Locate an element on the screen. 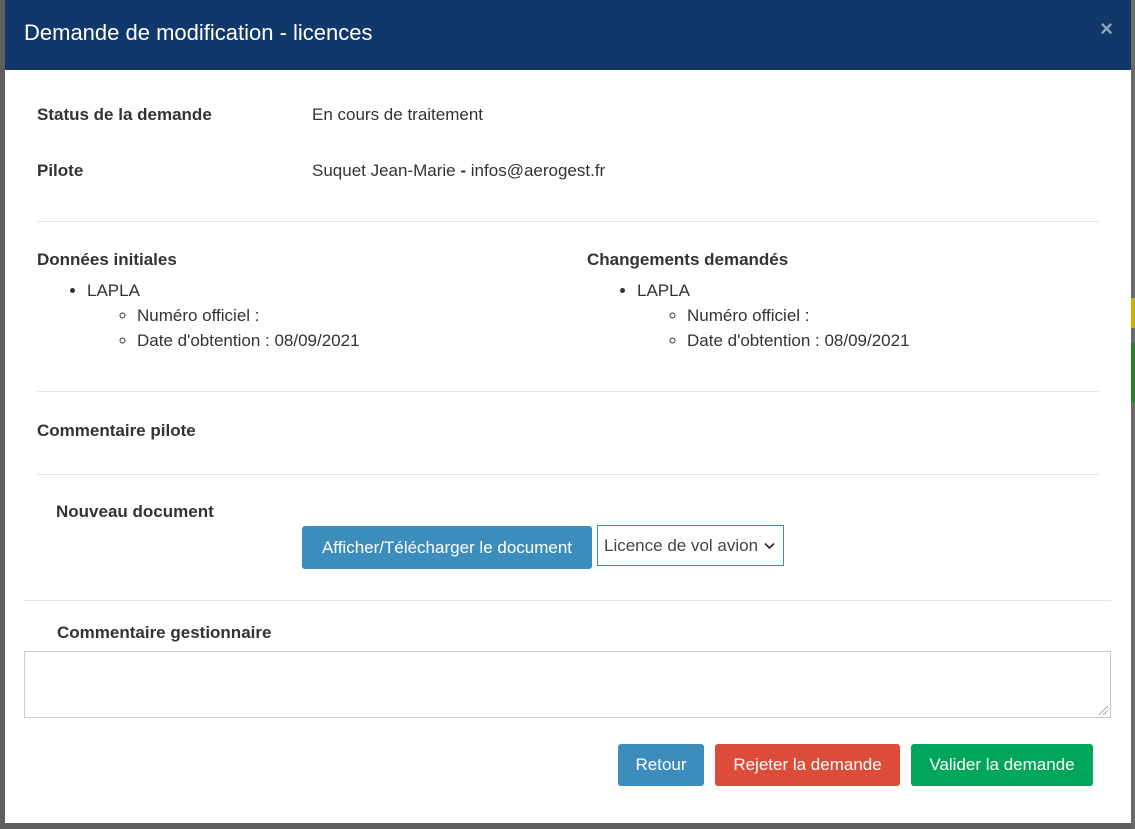 This screenshot has width=1135, height=829. status-label: Status de la demande is located at coordinates (124, 114).